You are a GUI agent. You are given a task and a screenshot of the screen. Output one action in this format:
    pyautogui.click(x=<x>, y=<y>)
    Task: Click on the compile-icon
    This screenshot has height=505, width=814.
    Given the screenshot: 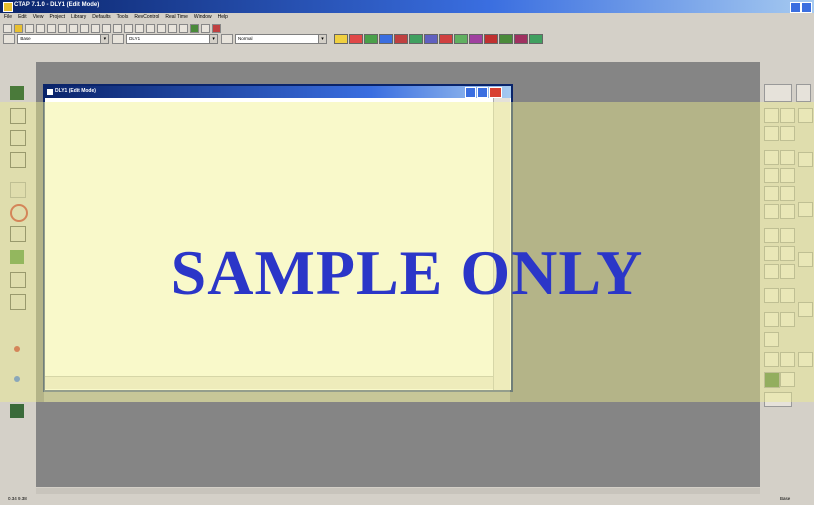 What is the action you would take?
    pyautogui.click(x=172, y=28)
    